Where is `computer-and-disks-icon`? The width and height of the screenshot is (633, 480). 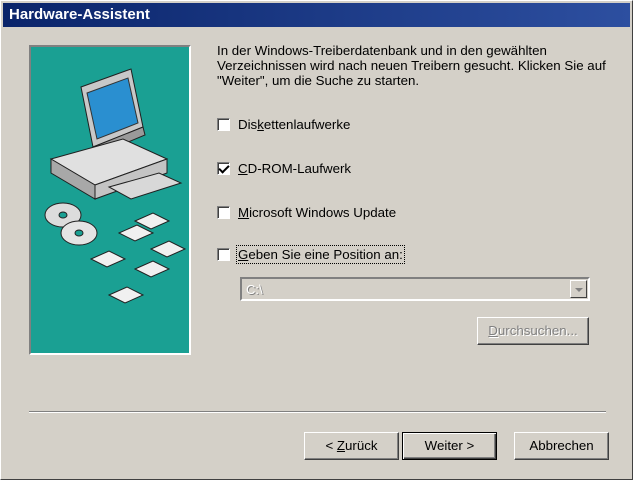
computer-and-disks-icon is located at coordinates (115, 186).